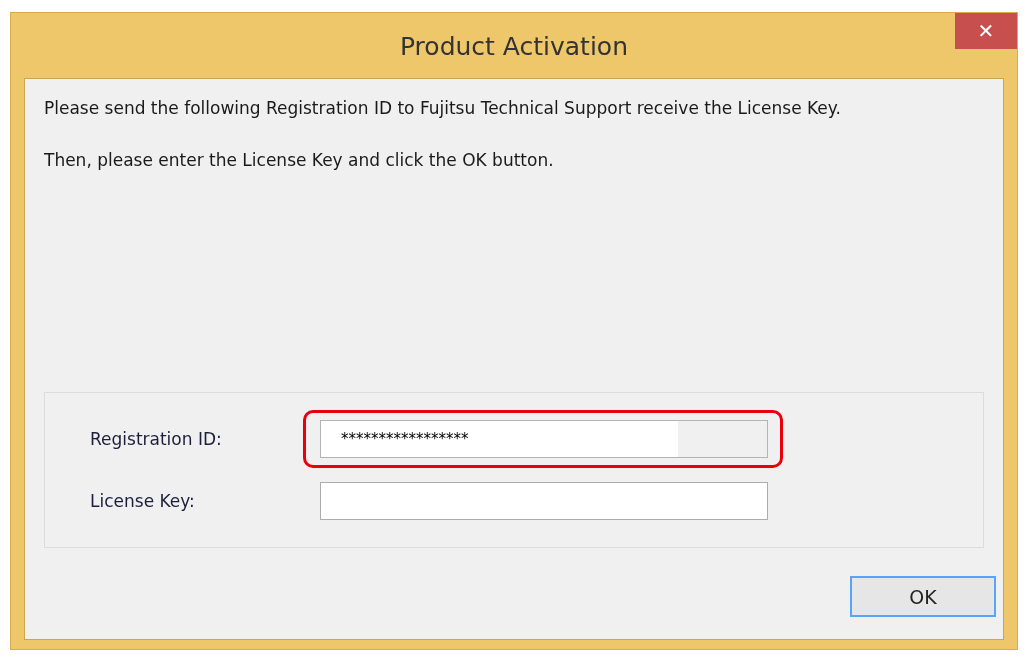 The height and width of the screenshot is (655, 1028). What do you see at coordinates (443, 108) in the screenshot?
I see `instruction-text: Please send the following Registration ID to Fujitsu Technical Support receive the License Key.` at bounding box center [443, 108].